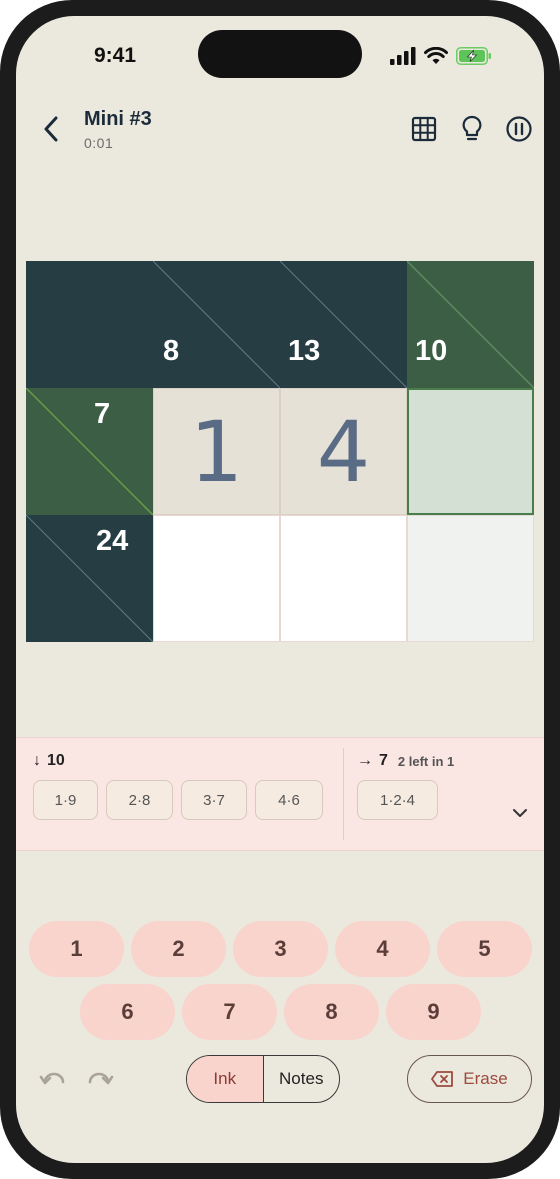 The width and height of the screenshot is (560, 1179). Describe the element at coordinates (365, 760) in the screenshot. I see `arrow-right-icon: →` at that location.